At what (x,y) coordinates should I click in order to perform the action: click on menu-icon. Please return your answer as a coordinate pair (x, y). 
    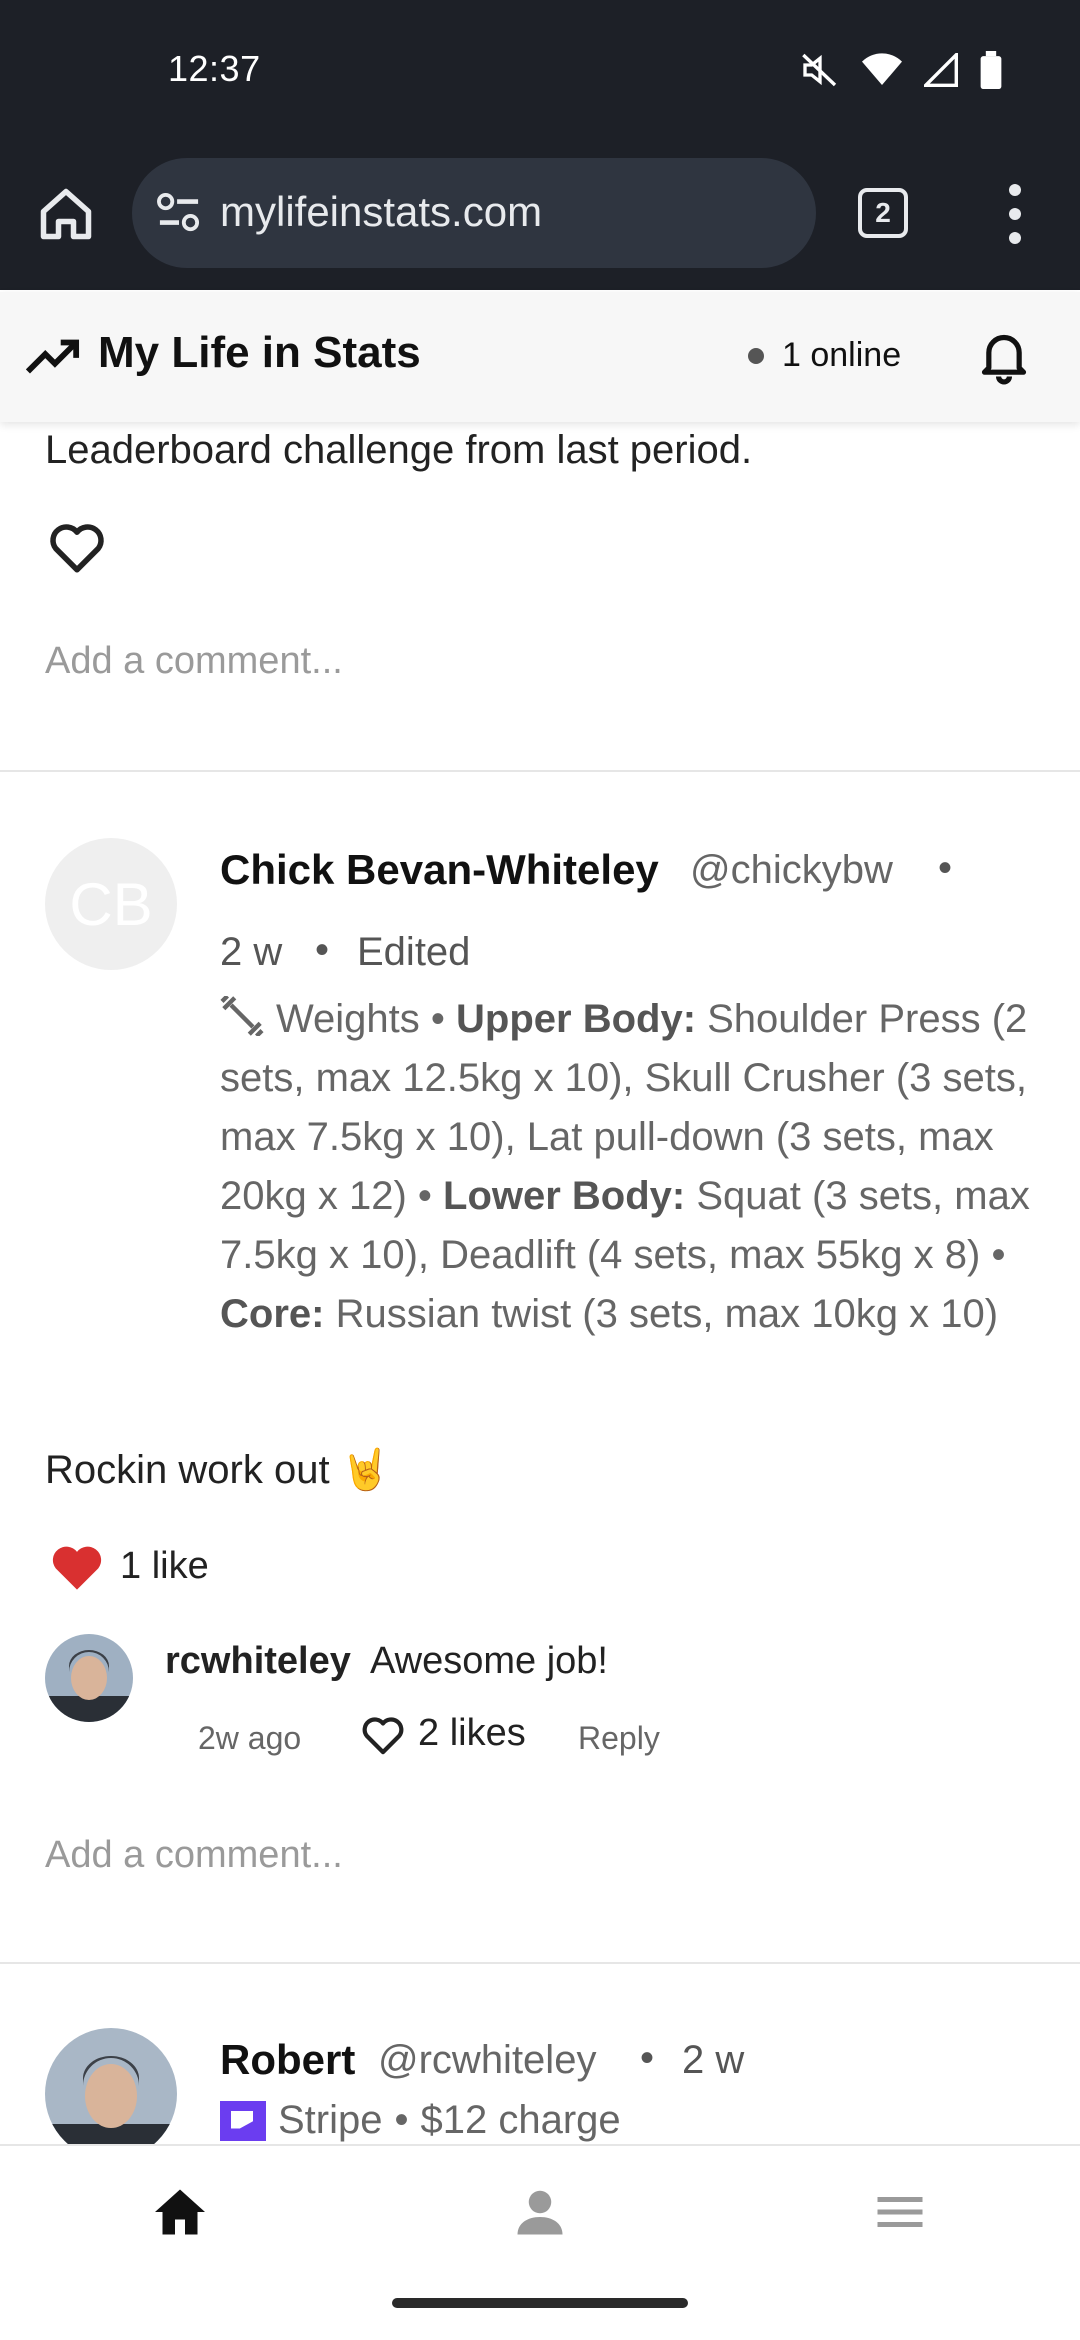
    Looking at the image, I should click on (900, 2212).